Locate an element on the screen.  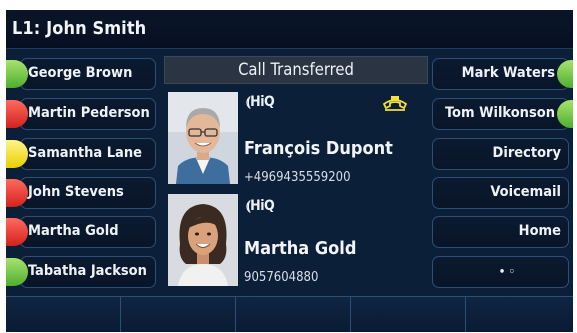
line-key-martin-pederson: Martin Pederson is located at coordinates (82, 114).